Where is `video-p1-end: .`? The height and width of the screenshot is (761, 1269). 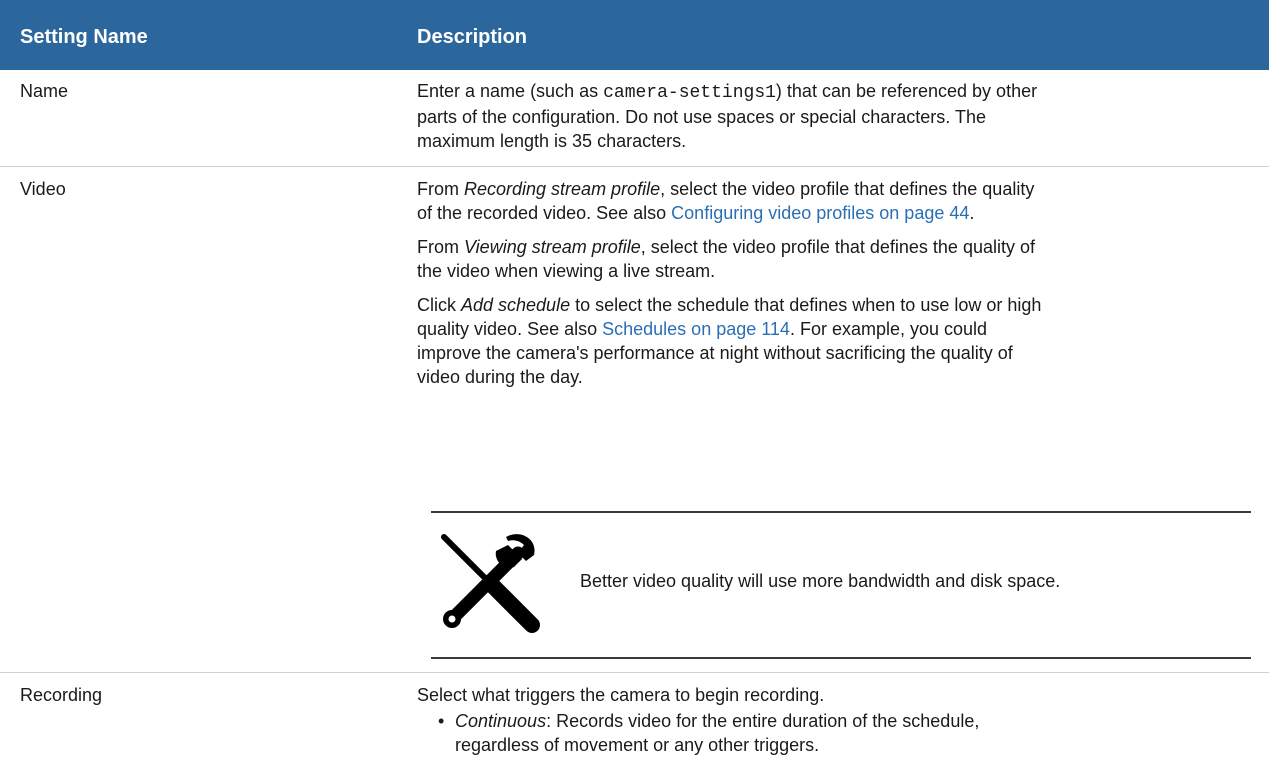
video-p1-end: . is located at coordinates (972, 213).